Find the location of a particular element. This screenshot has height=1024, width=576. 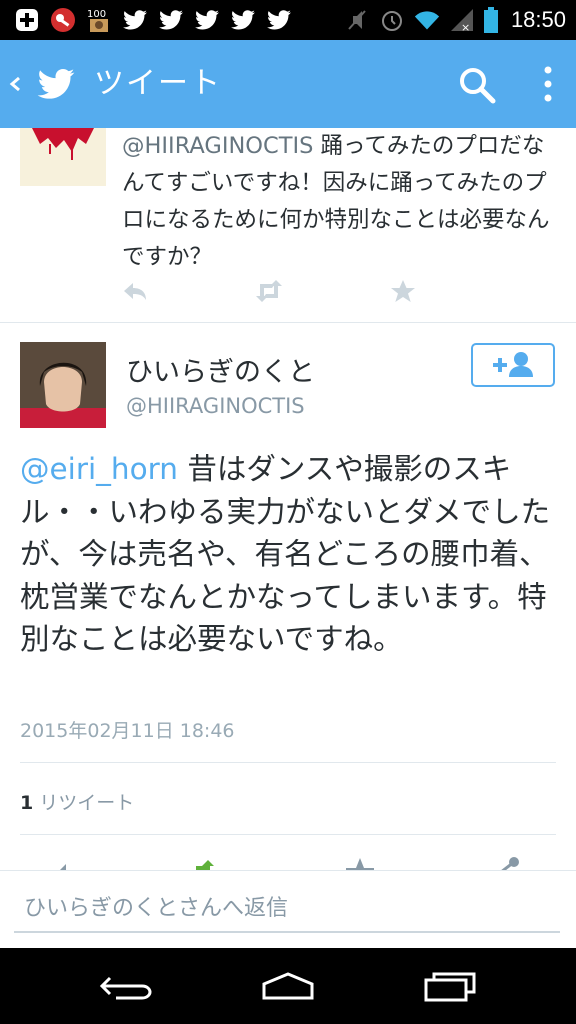

100-badge-icon: 100 is located at coordinates (97, 20).